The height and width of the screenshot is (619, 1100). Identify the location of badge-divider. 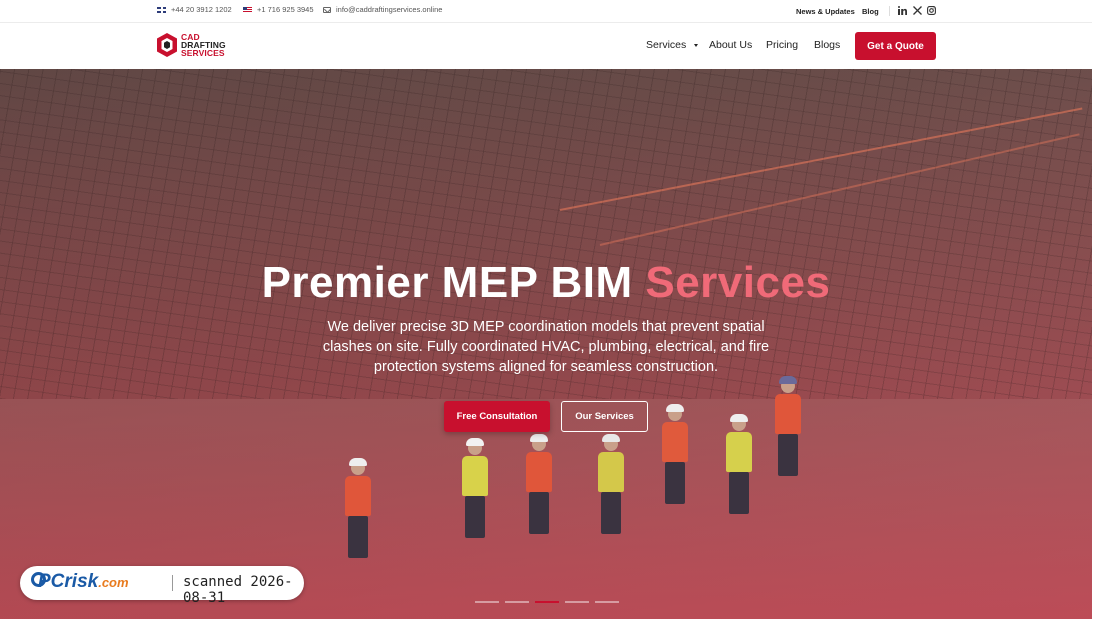
(172, 583).